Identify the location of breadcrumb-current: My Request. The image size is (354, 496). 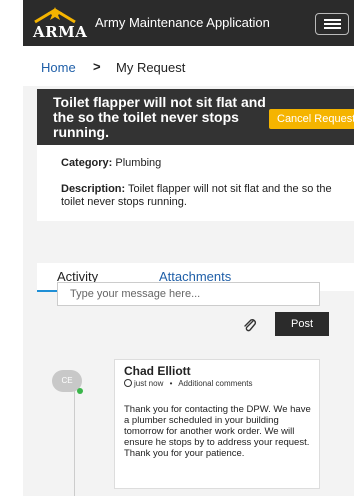
(151, 67).